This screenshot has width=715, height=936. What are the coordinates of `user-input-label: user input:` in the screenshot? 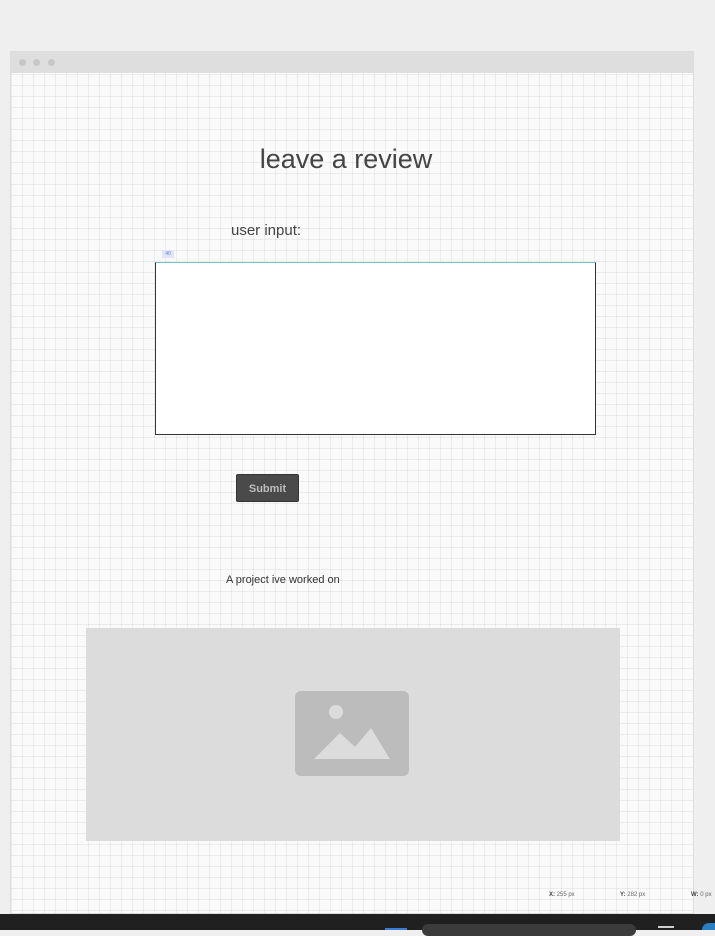 It's located at (266, 230).